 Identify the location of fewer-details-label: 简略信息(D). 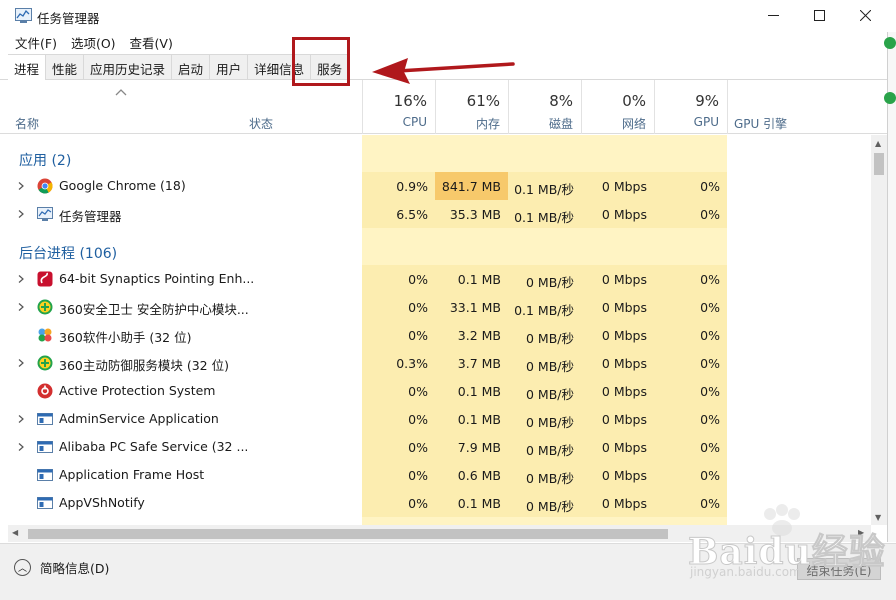
(75, 568).